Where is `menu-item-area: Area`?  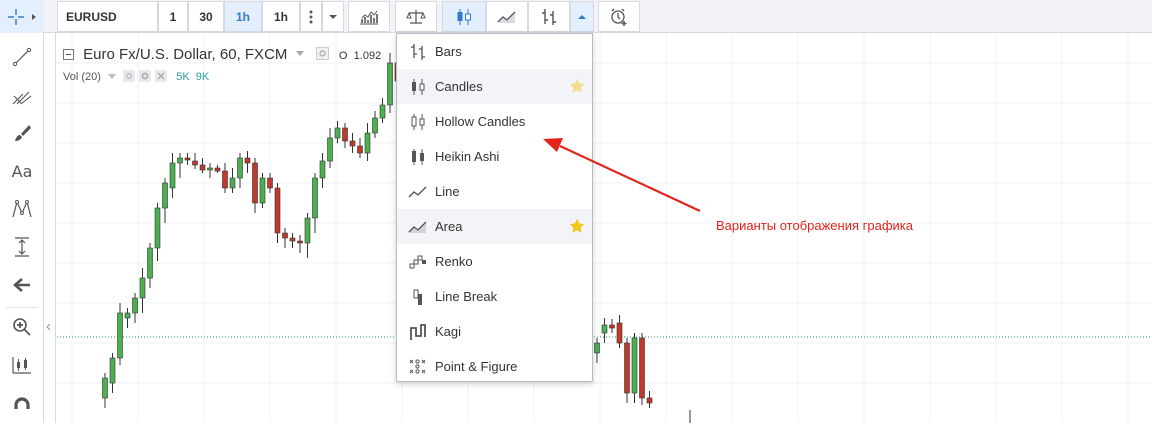
menu-item-area: Area is located at coordinates (494, 226).